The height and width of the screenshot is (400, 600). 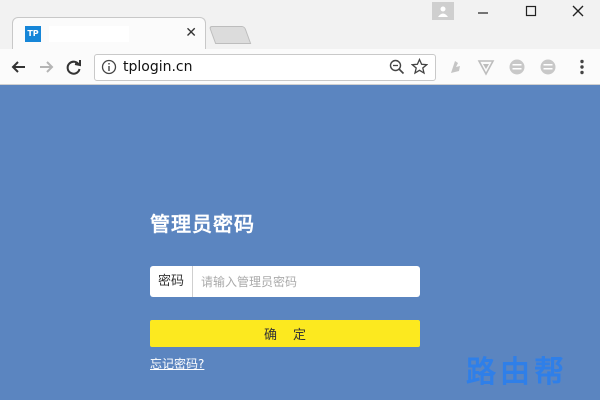 What do you see at coordinates (33, 34) in the screenshot?
I see `tp-favicon-icon: TP` at bounding box center [33, 34].